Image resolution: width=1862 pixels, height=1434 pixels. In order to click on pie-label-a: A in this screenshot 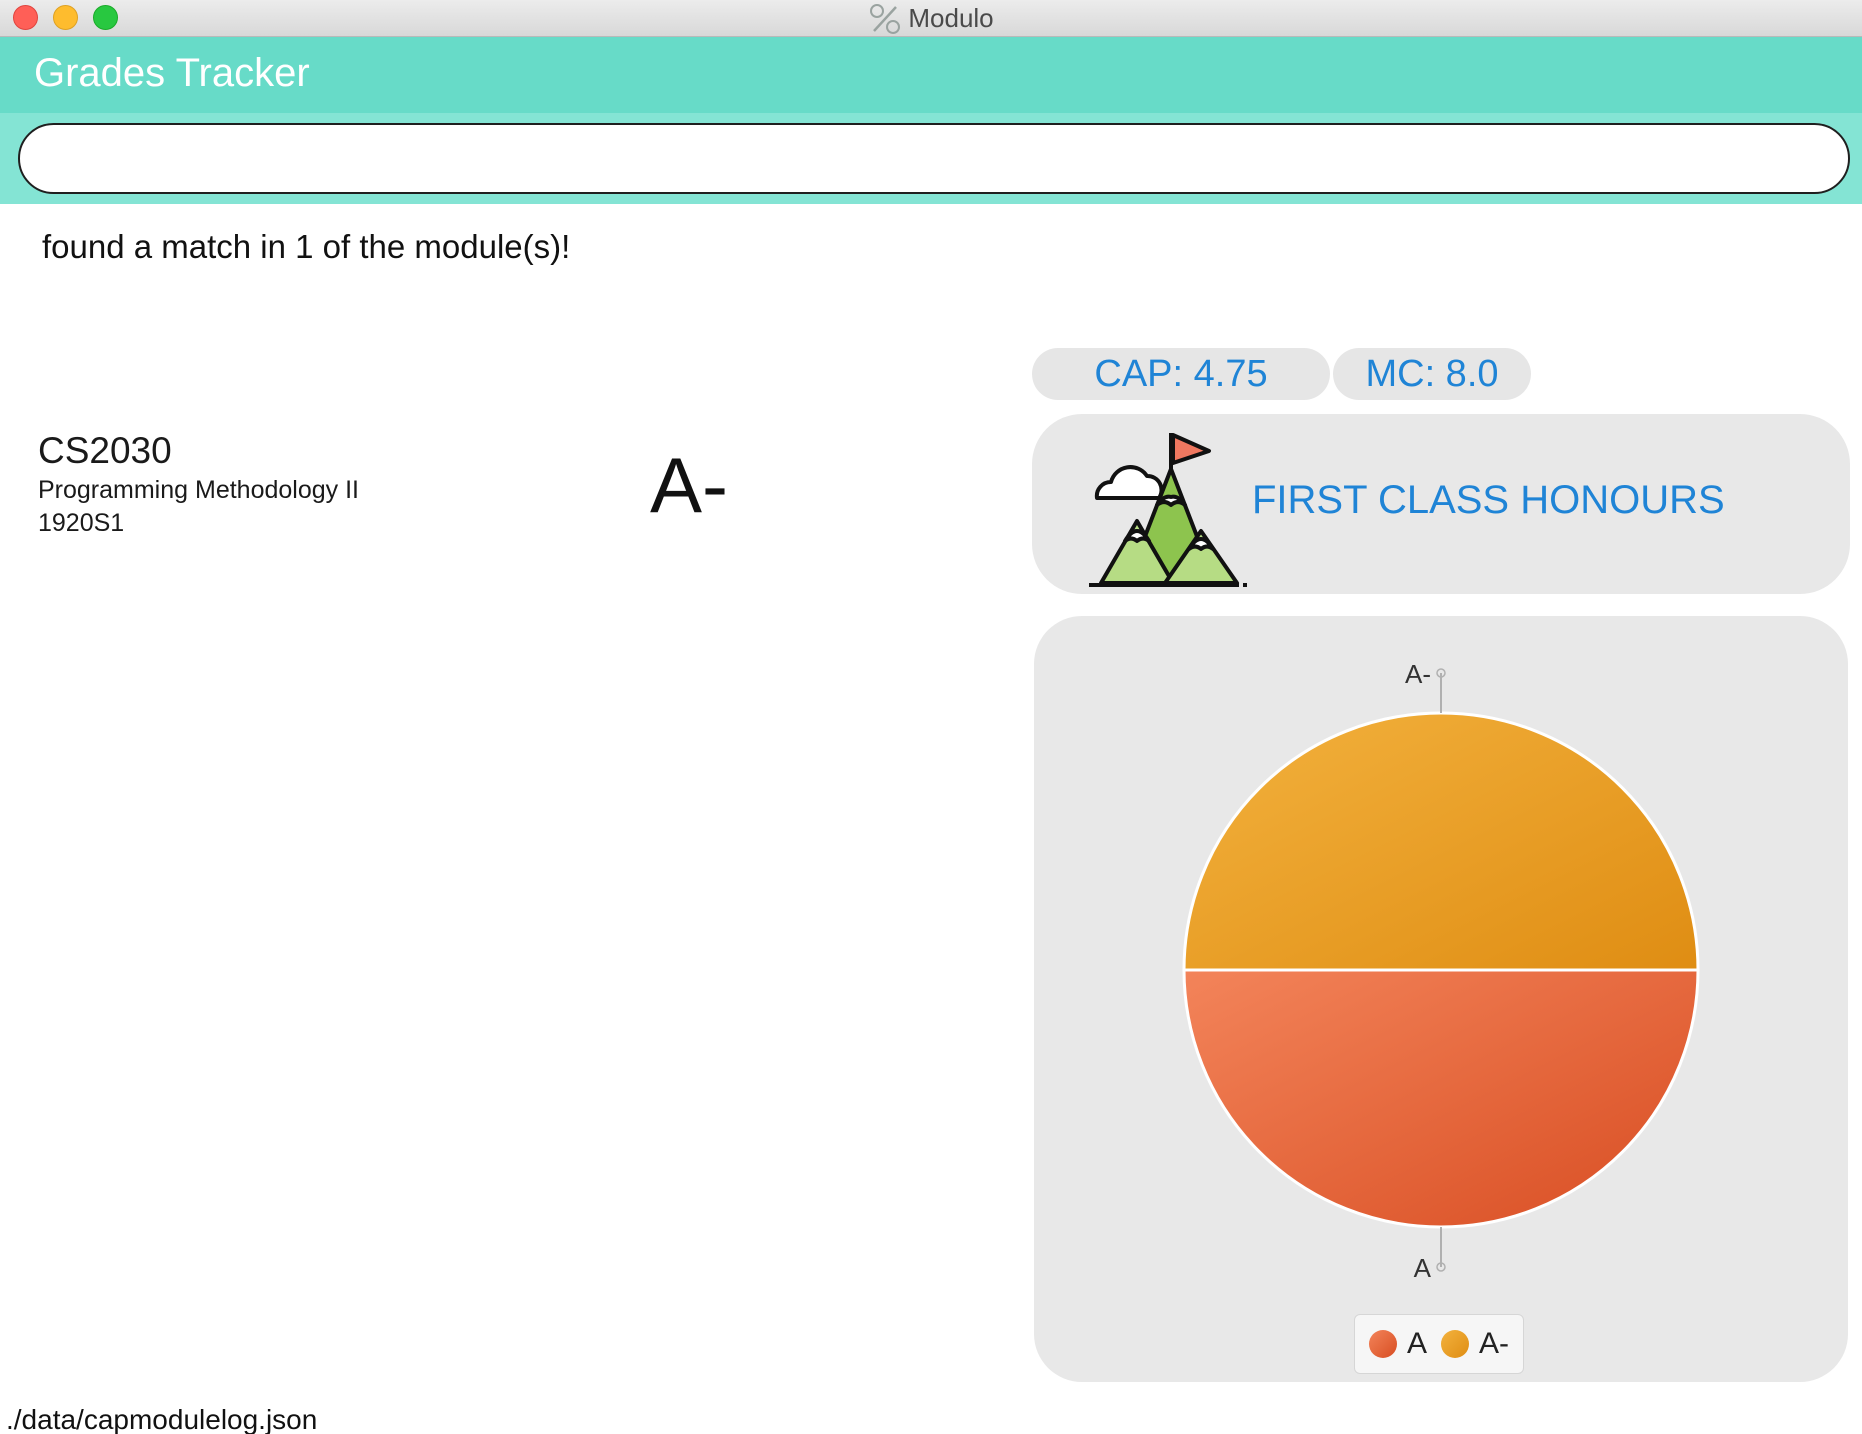, I will do `click(1423, 1268)`.